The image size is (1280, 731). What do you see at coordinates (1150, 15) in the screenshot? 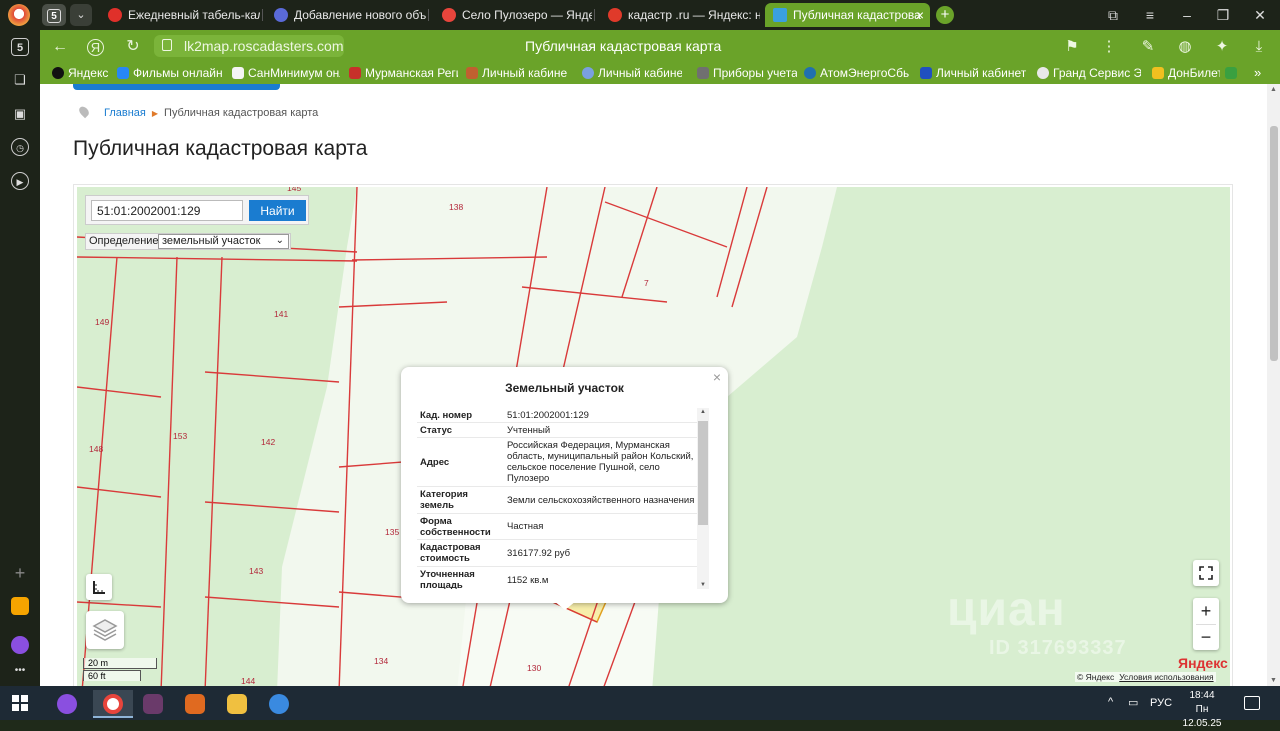
I see `menu-icon: ≡` at bounding box center [1150, 15].